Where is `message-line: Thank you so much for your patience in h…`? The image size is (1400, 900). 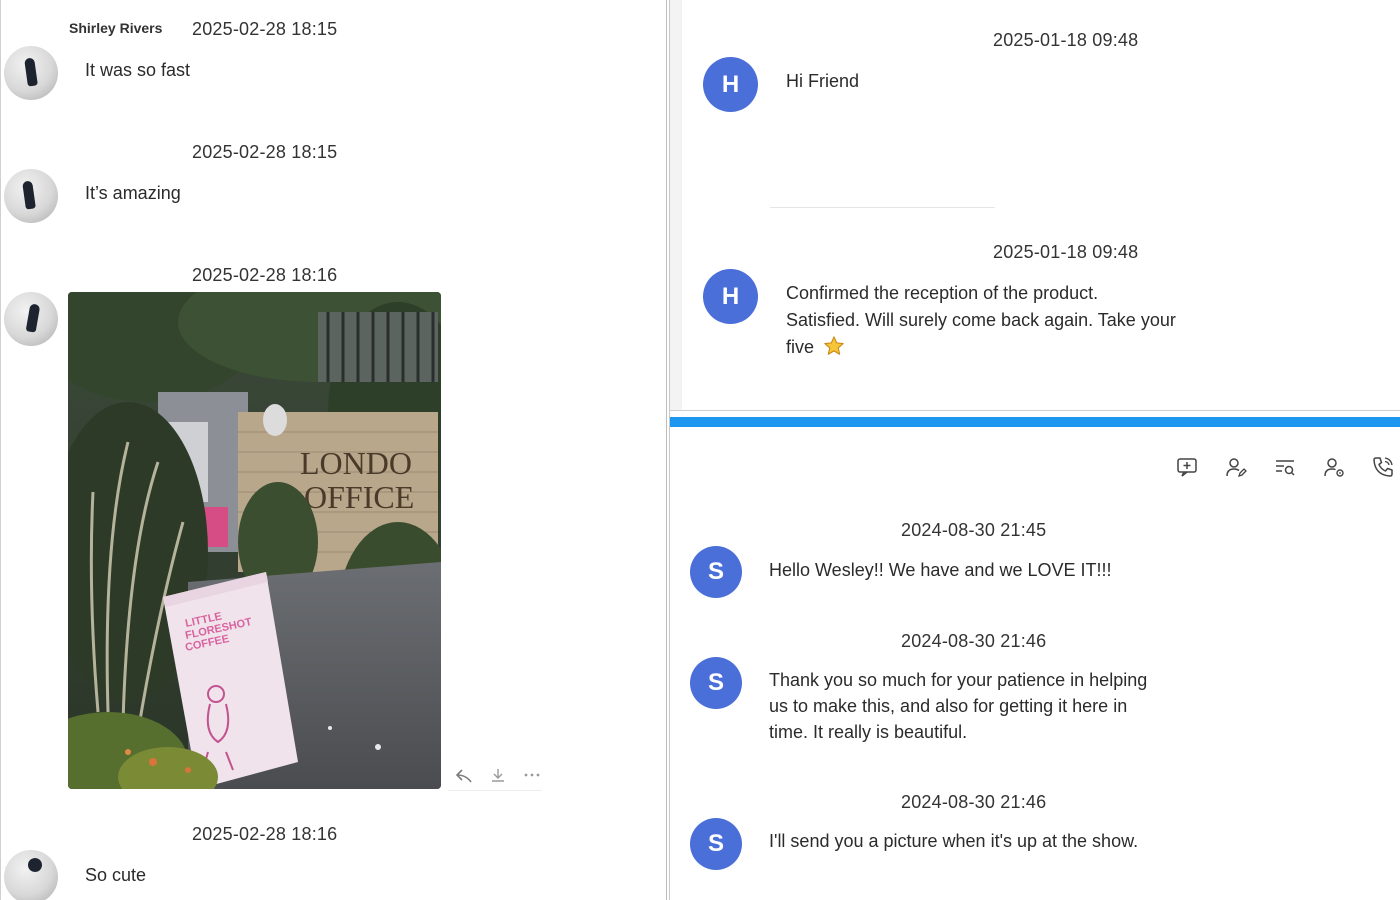 message-line: Thank you so much for your patience in h… is located at coordinates (958, 680).